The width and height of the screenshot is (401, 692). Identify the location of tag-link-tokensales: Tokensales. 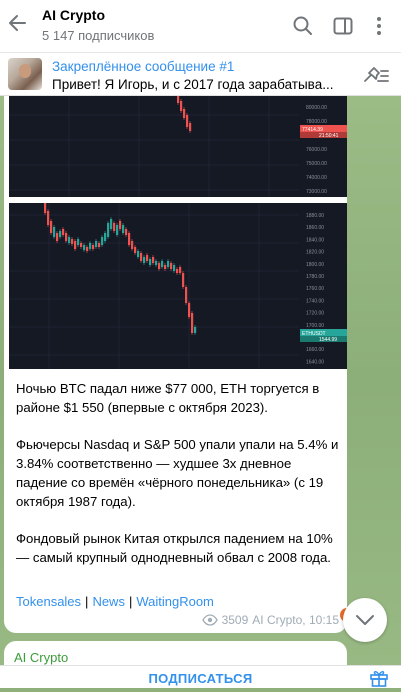
(48, 601).